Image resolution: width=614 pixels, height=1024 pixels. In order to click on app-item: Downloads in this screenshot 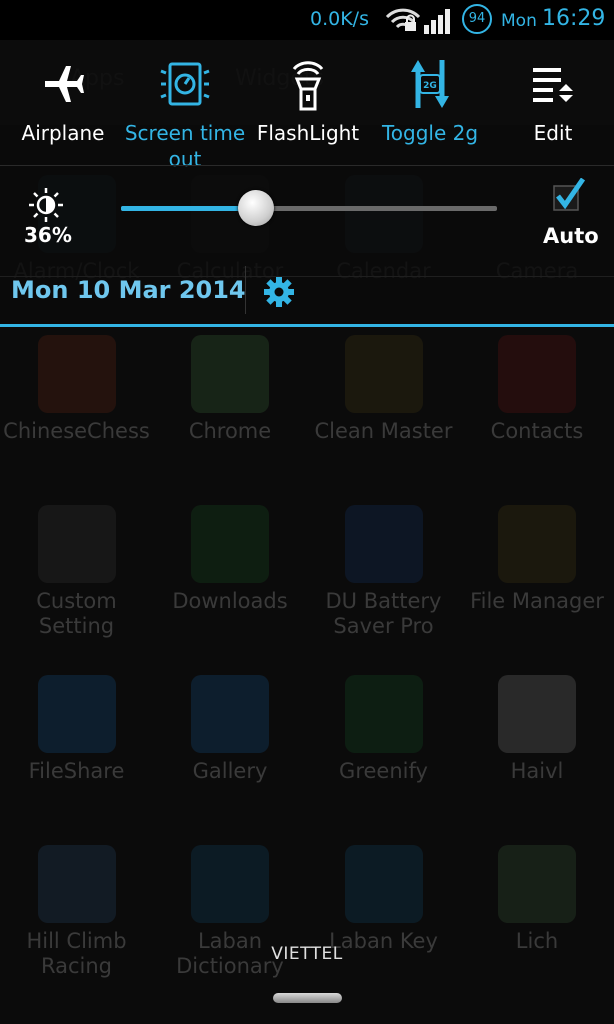, I will do `click(230, 559)`.